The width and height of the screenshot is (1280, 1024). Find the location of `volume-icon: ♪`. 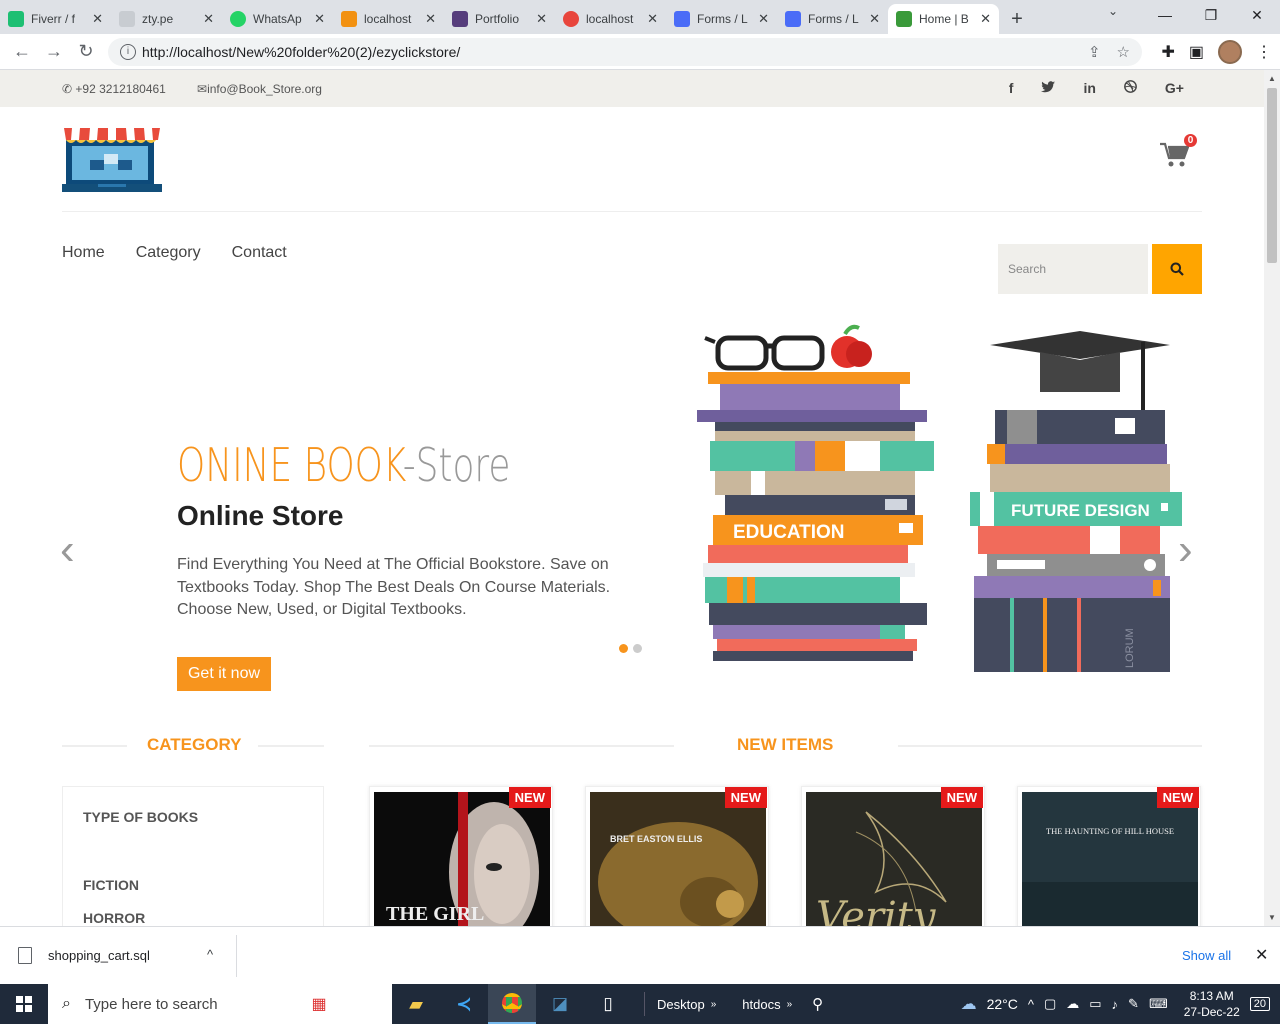

volume-icon: ♪ is located at coordinates (1115, 1004).